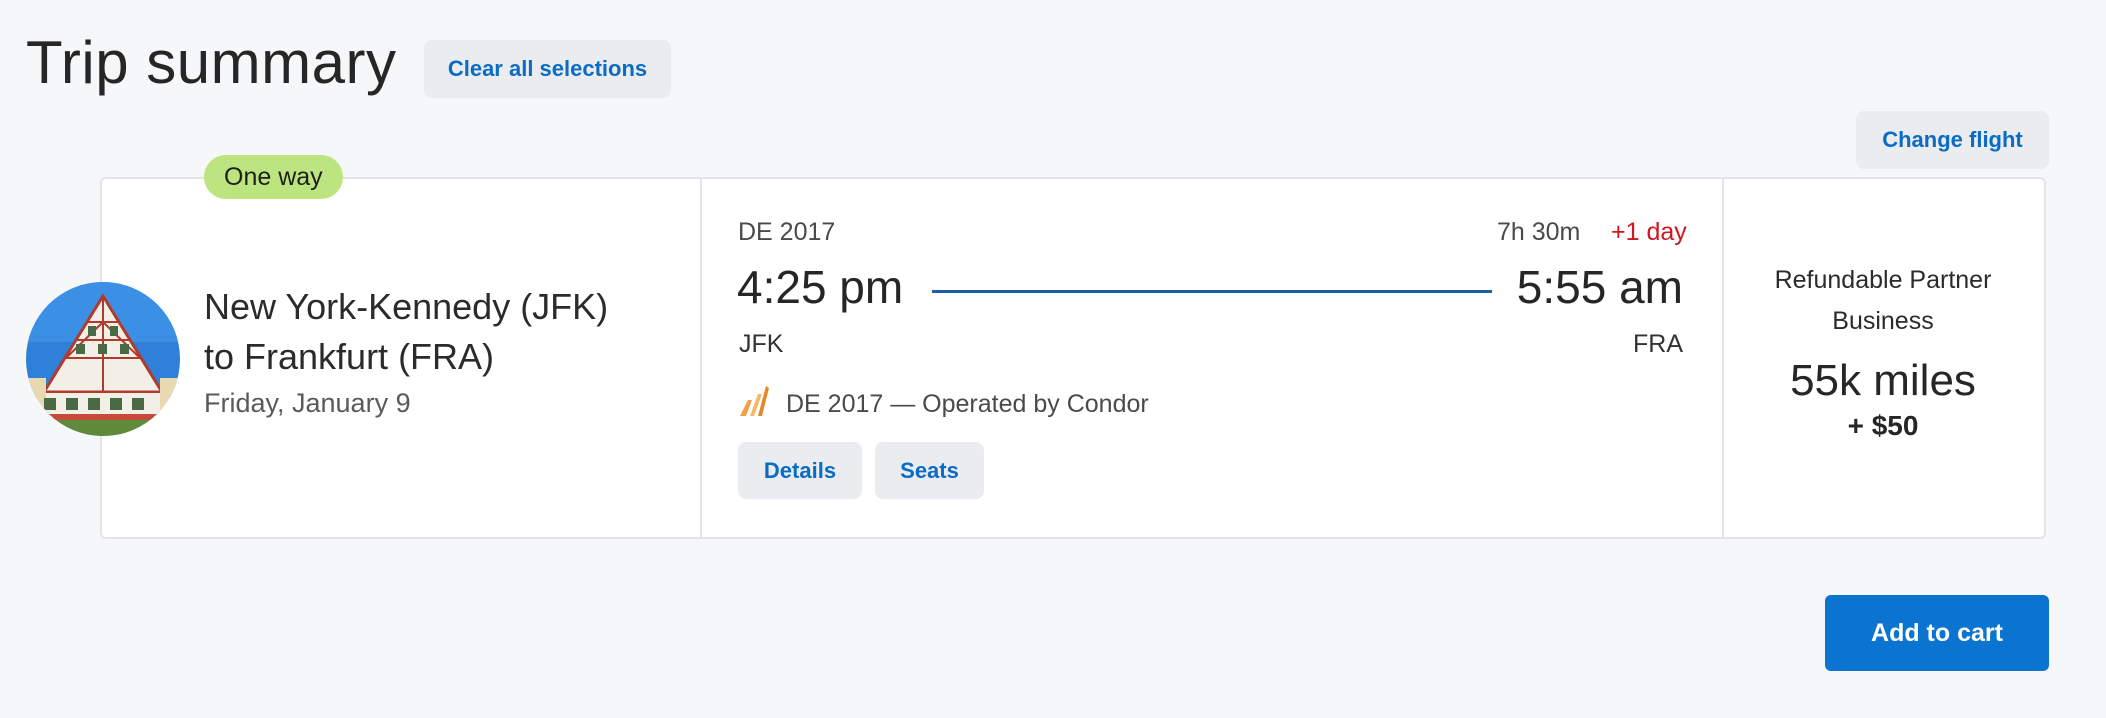 The width and height of the screenshot is (2106, 718). I want to click on change-flight-button: Change flight, so click(1952, 140).